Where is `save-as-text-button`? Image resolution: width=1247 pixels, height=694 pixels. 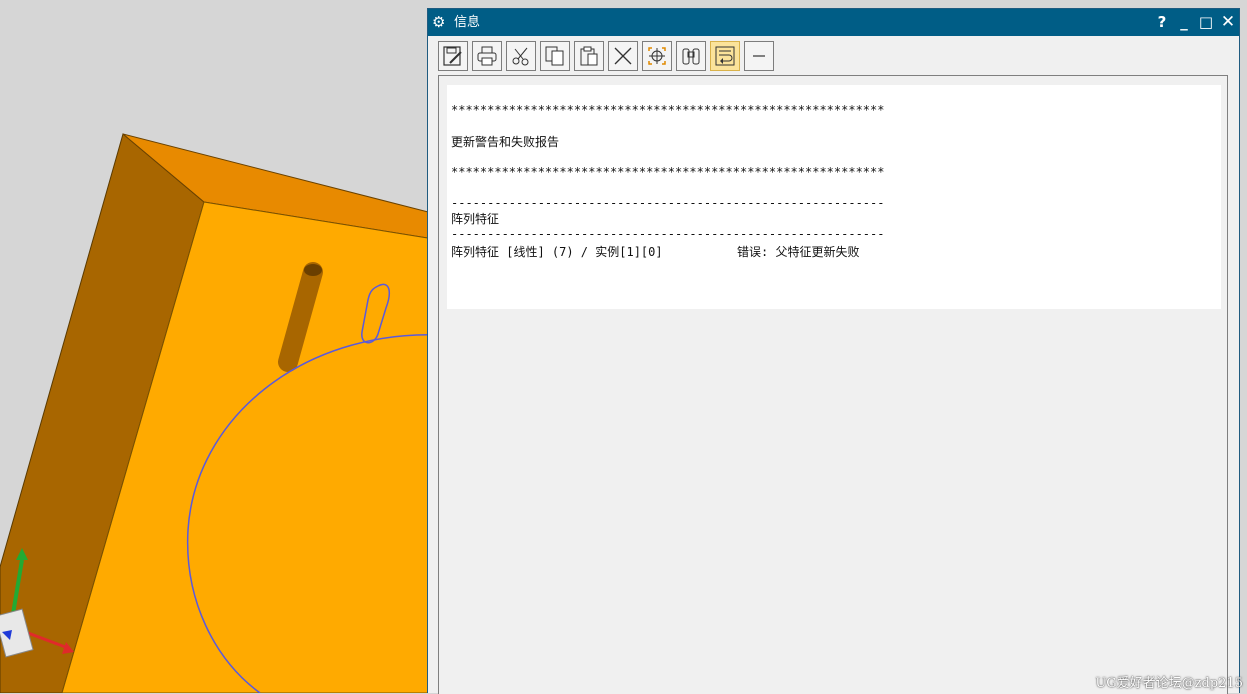
save-as-text-button is located at coordinates (453, 56).